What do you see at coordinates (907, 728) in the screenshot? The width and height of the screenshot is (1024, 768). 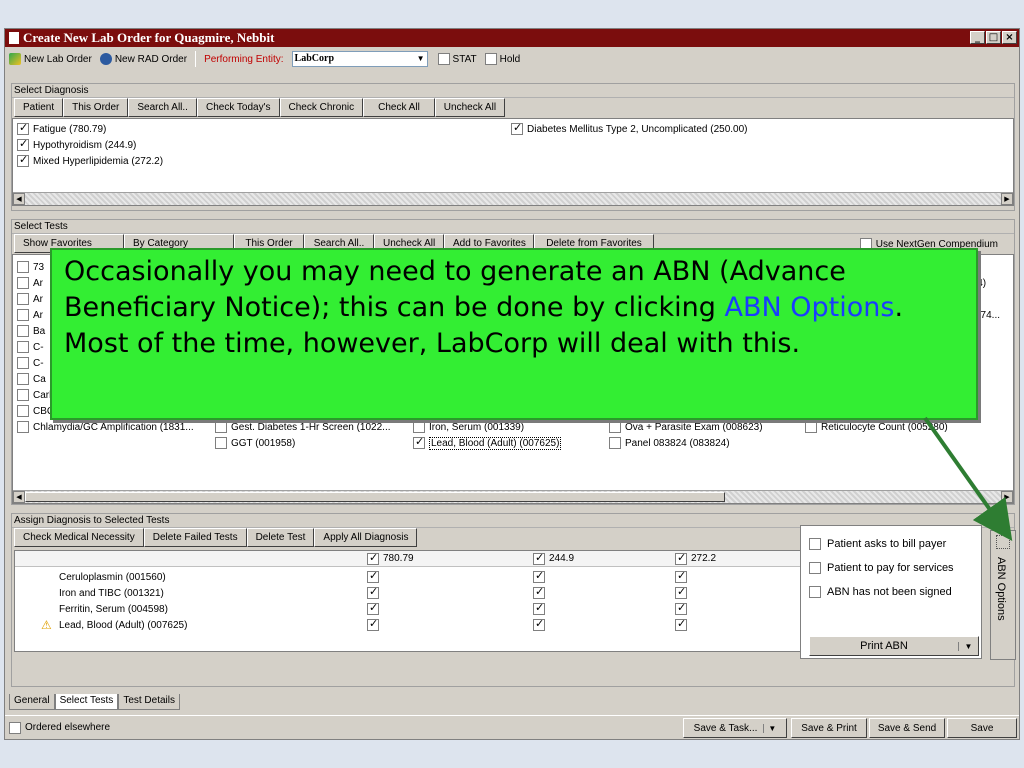 I see `save-send-button: Save & Send` at bounding box center [907, 728].